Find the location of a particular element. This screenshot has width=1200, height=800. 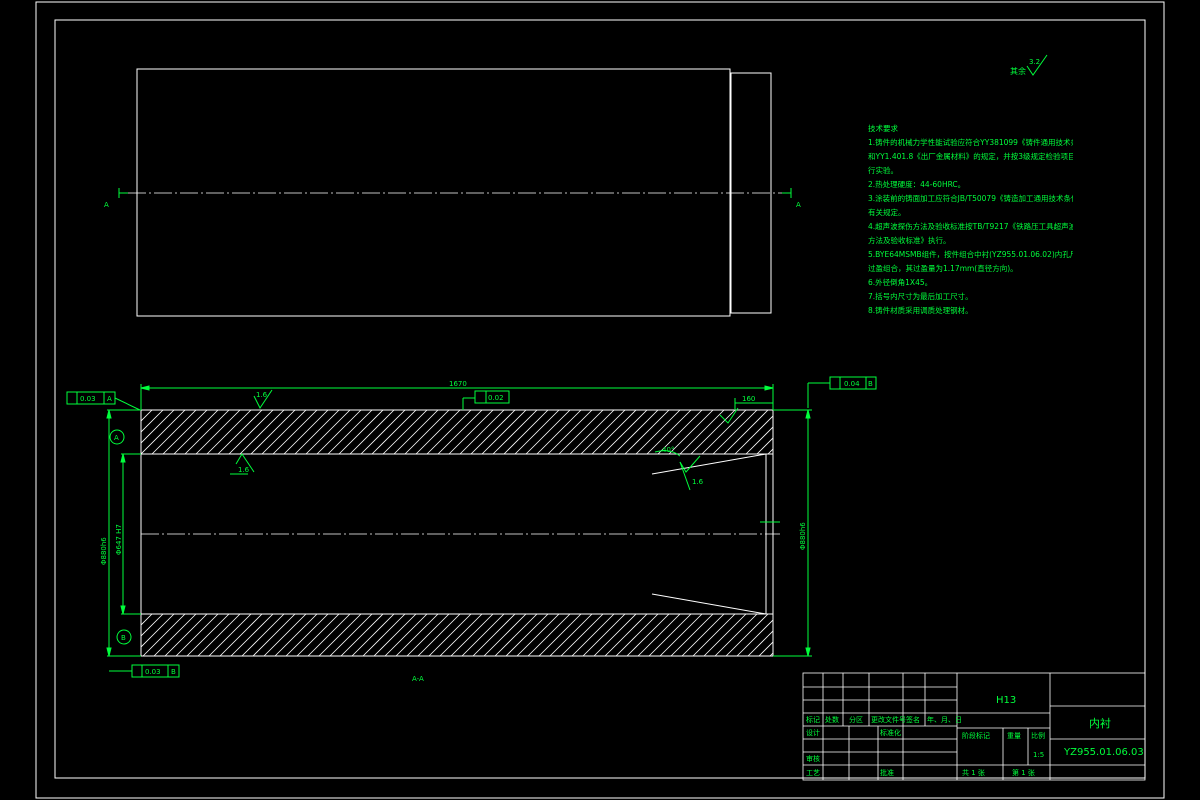

tb-header-zone: 分区 is located at coordinates (856, 719).